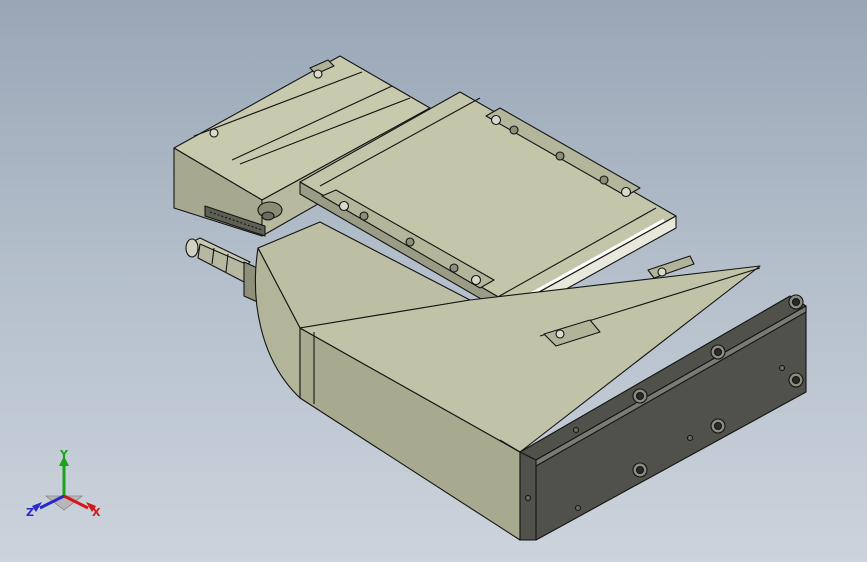  I want to click on y-axis-label: Y, so click(64, 454).